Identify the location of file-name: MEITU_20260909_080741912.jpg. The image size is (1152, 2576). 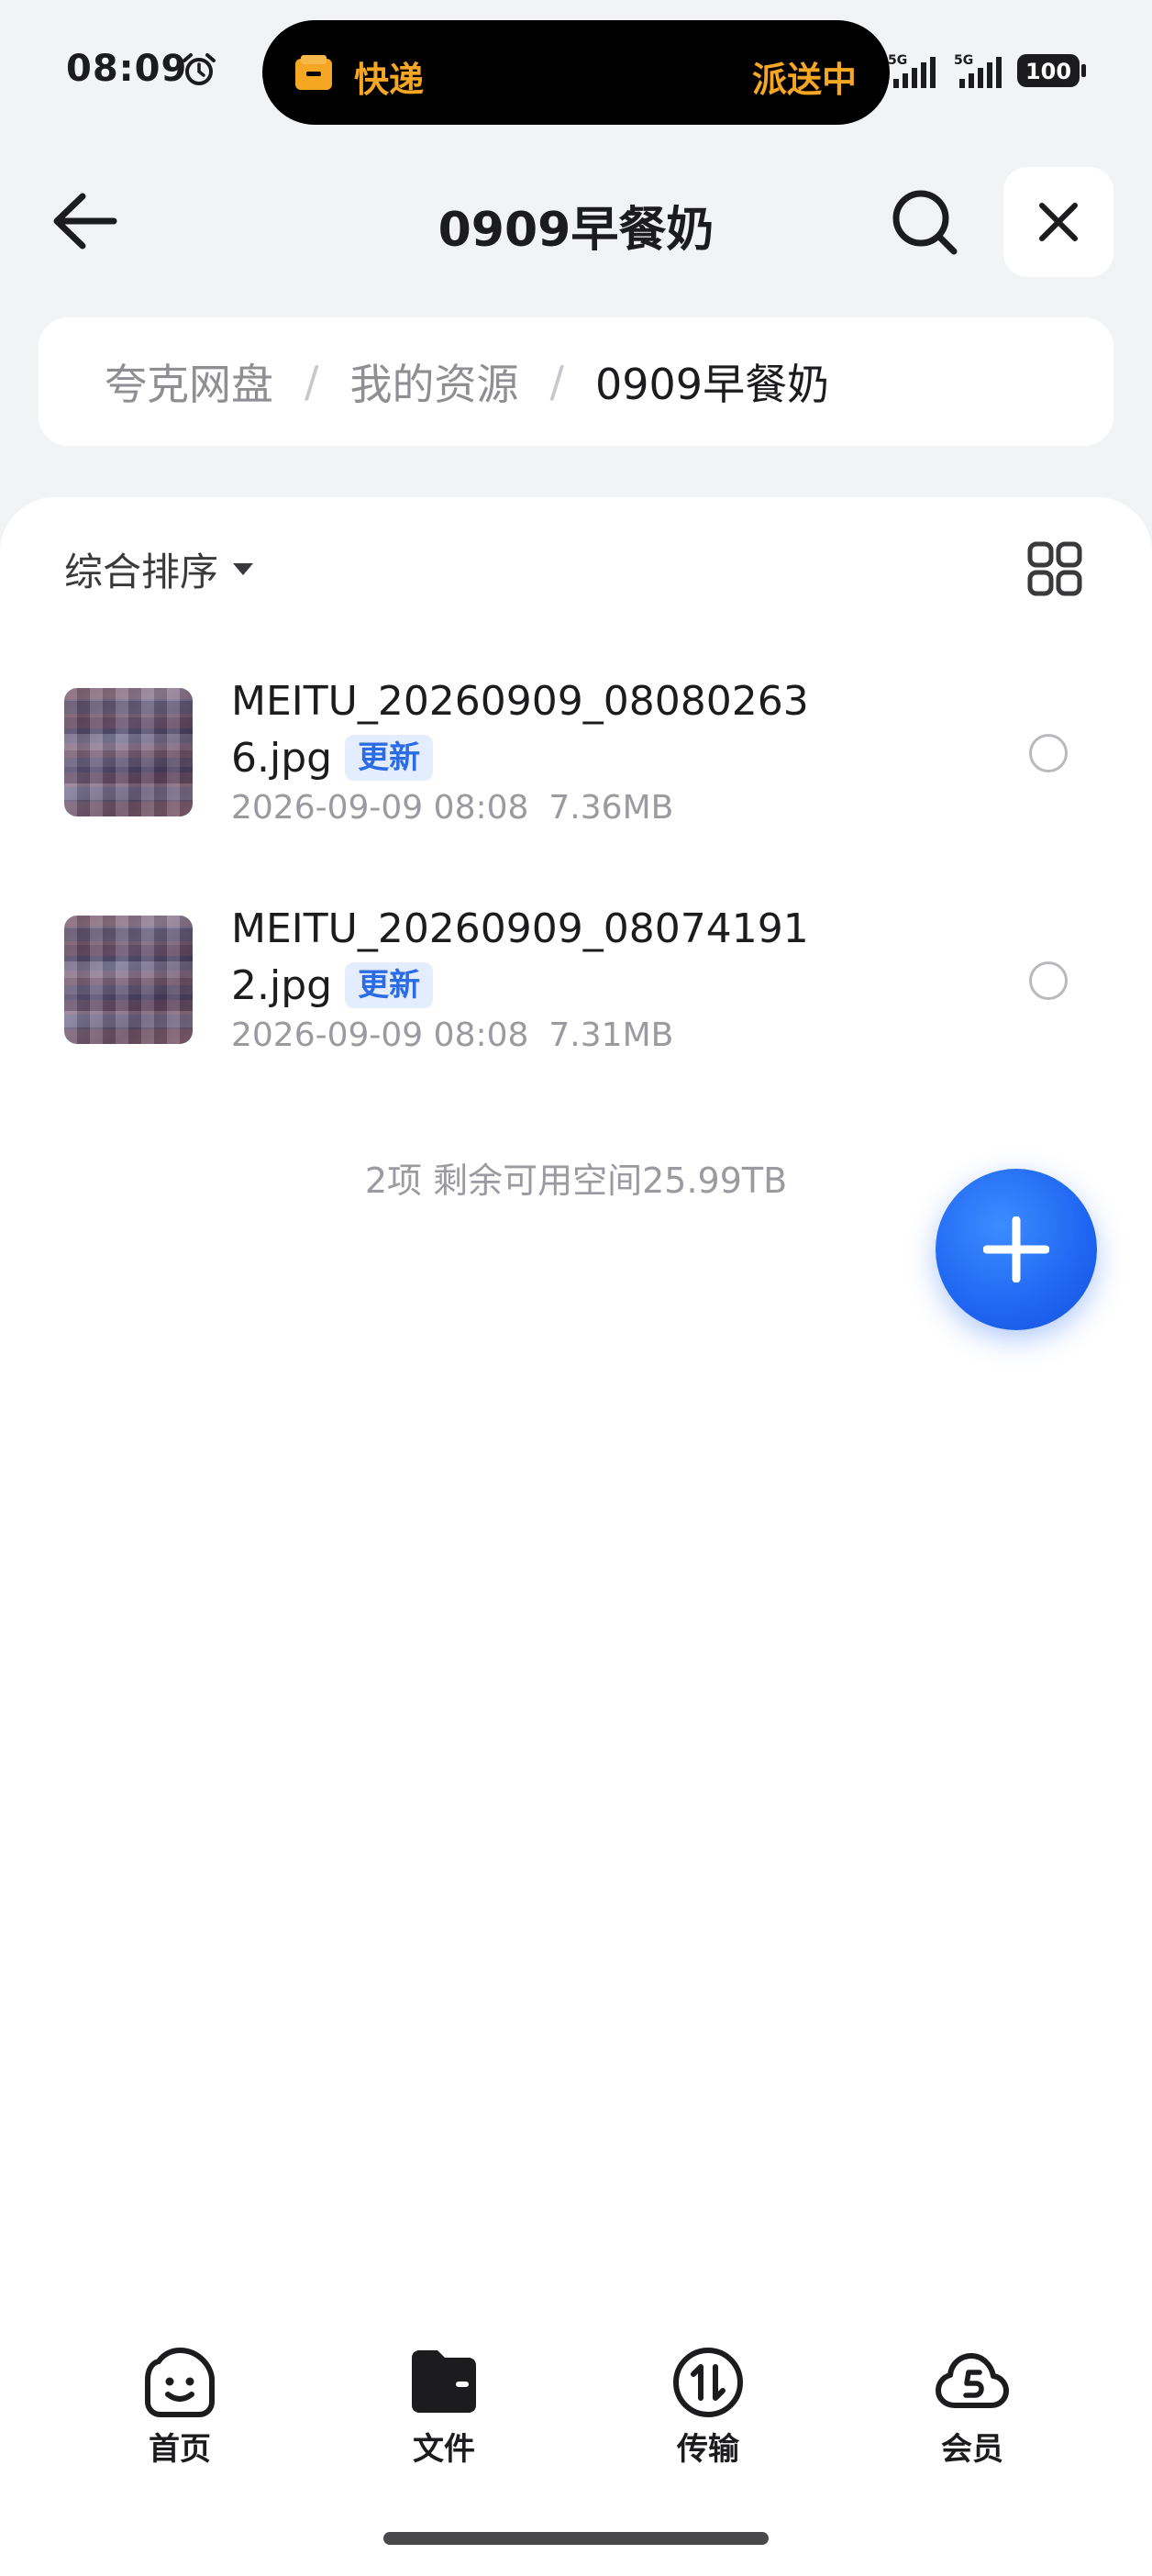
(520, 957).